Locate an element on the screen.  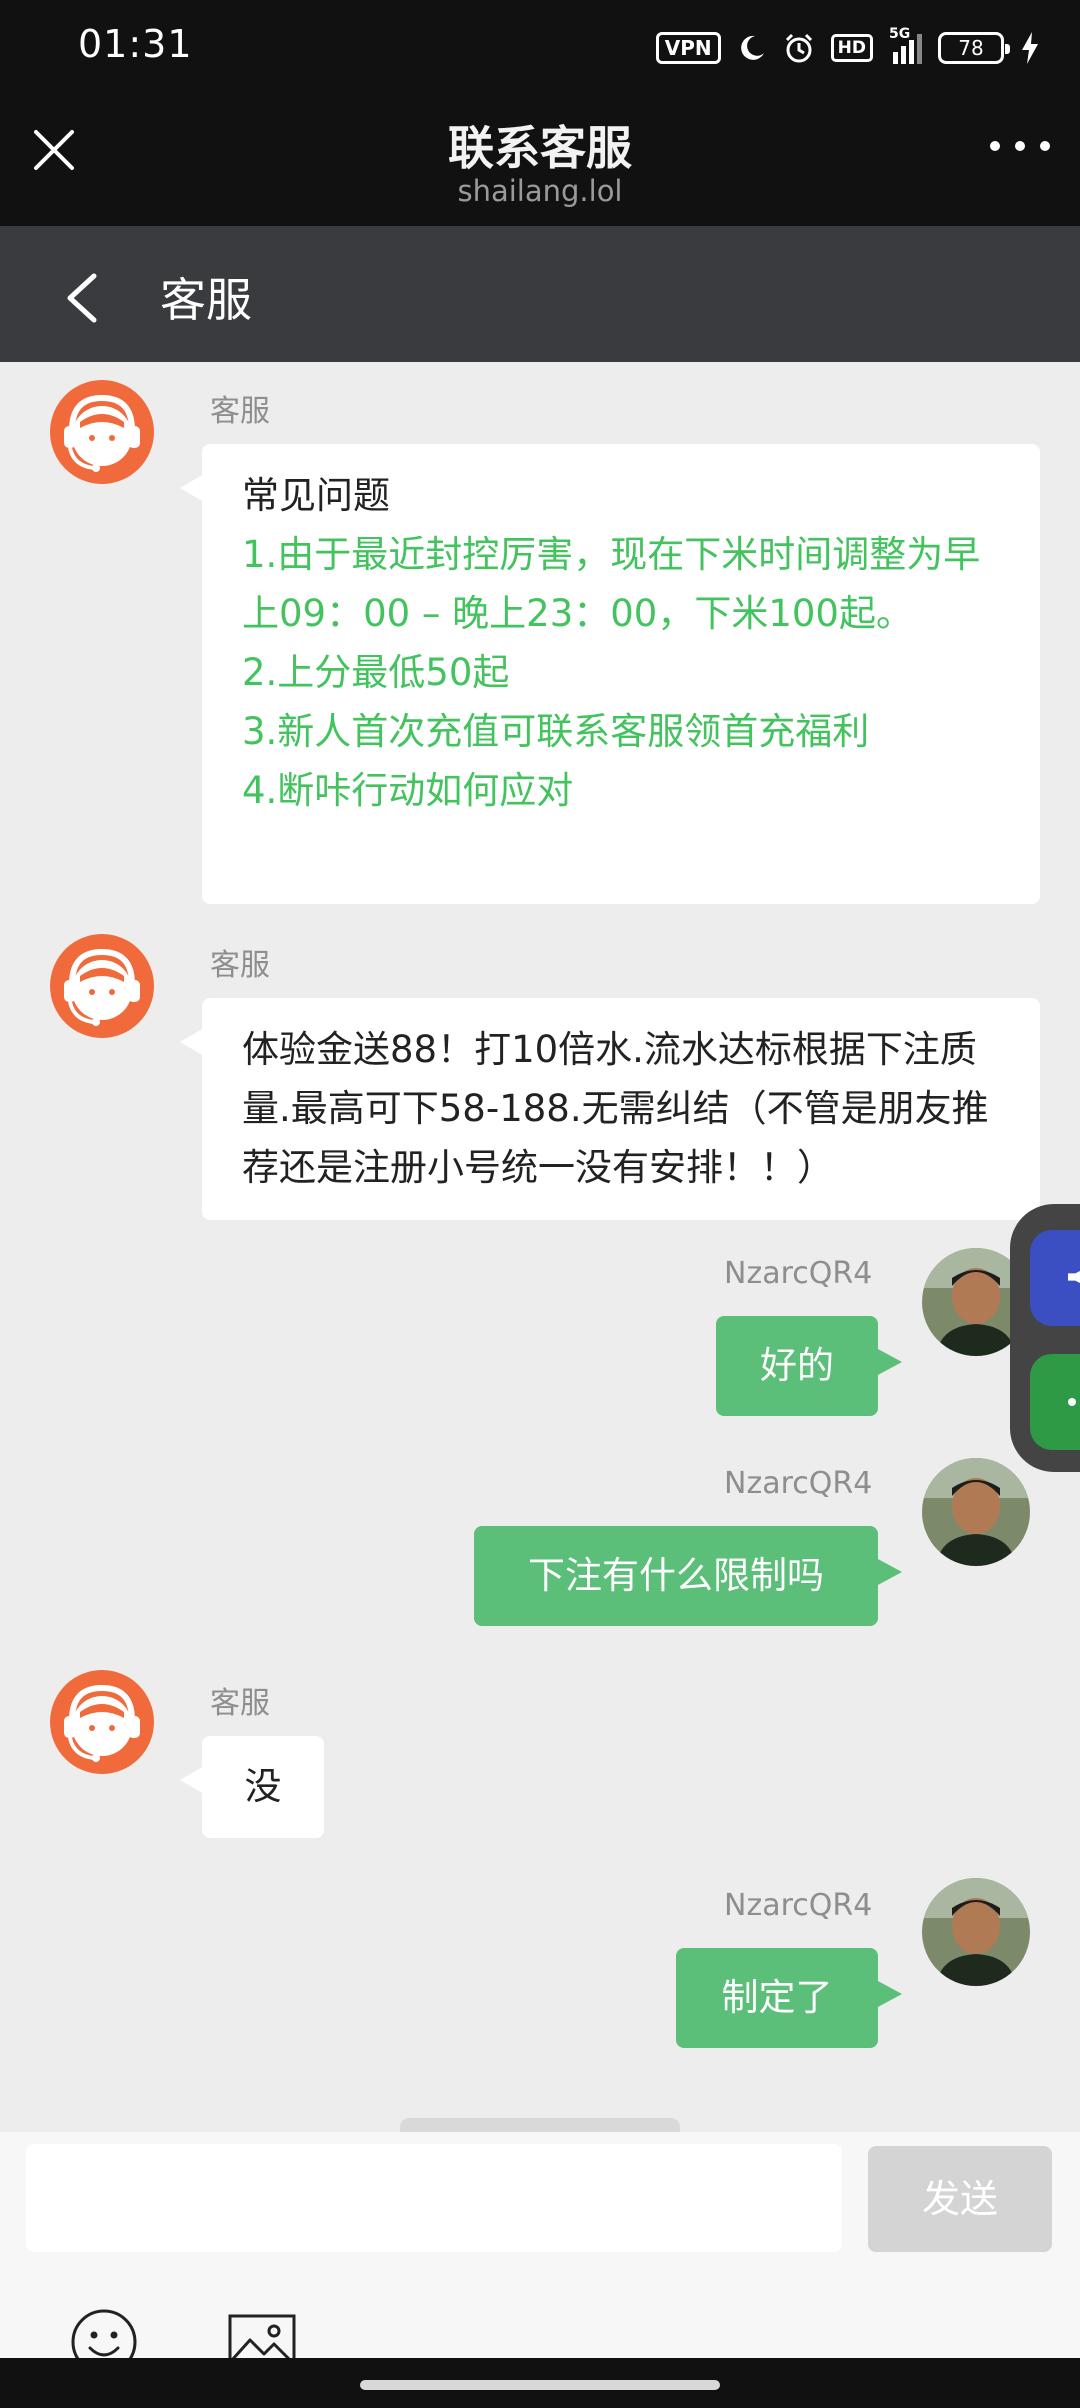
alarm-icon is located at coordinates (798, 48).